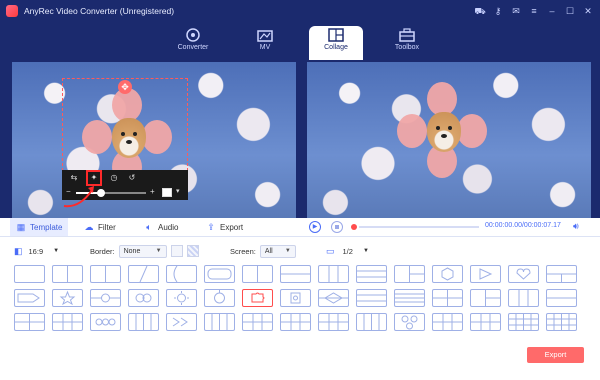  What do you see at coordinates (132, 251) in the screenshot?
I see `border-value: None` at bounding box center [132, 251].